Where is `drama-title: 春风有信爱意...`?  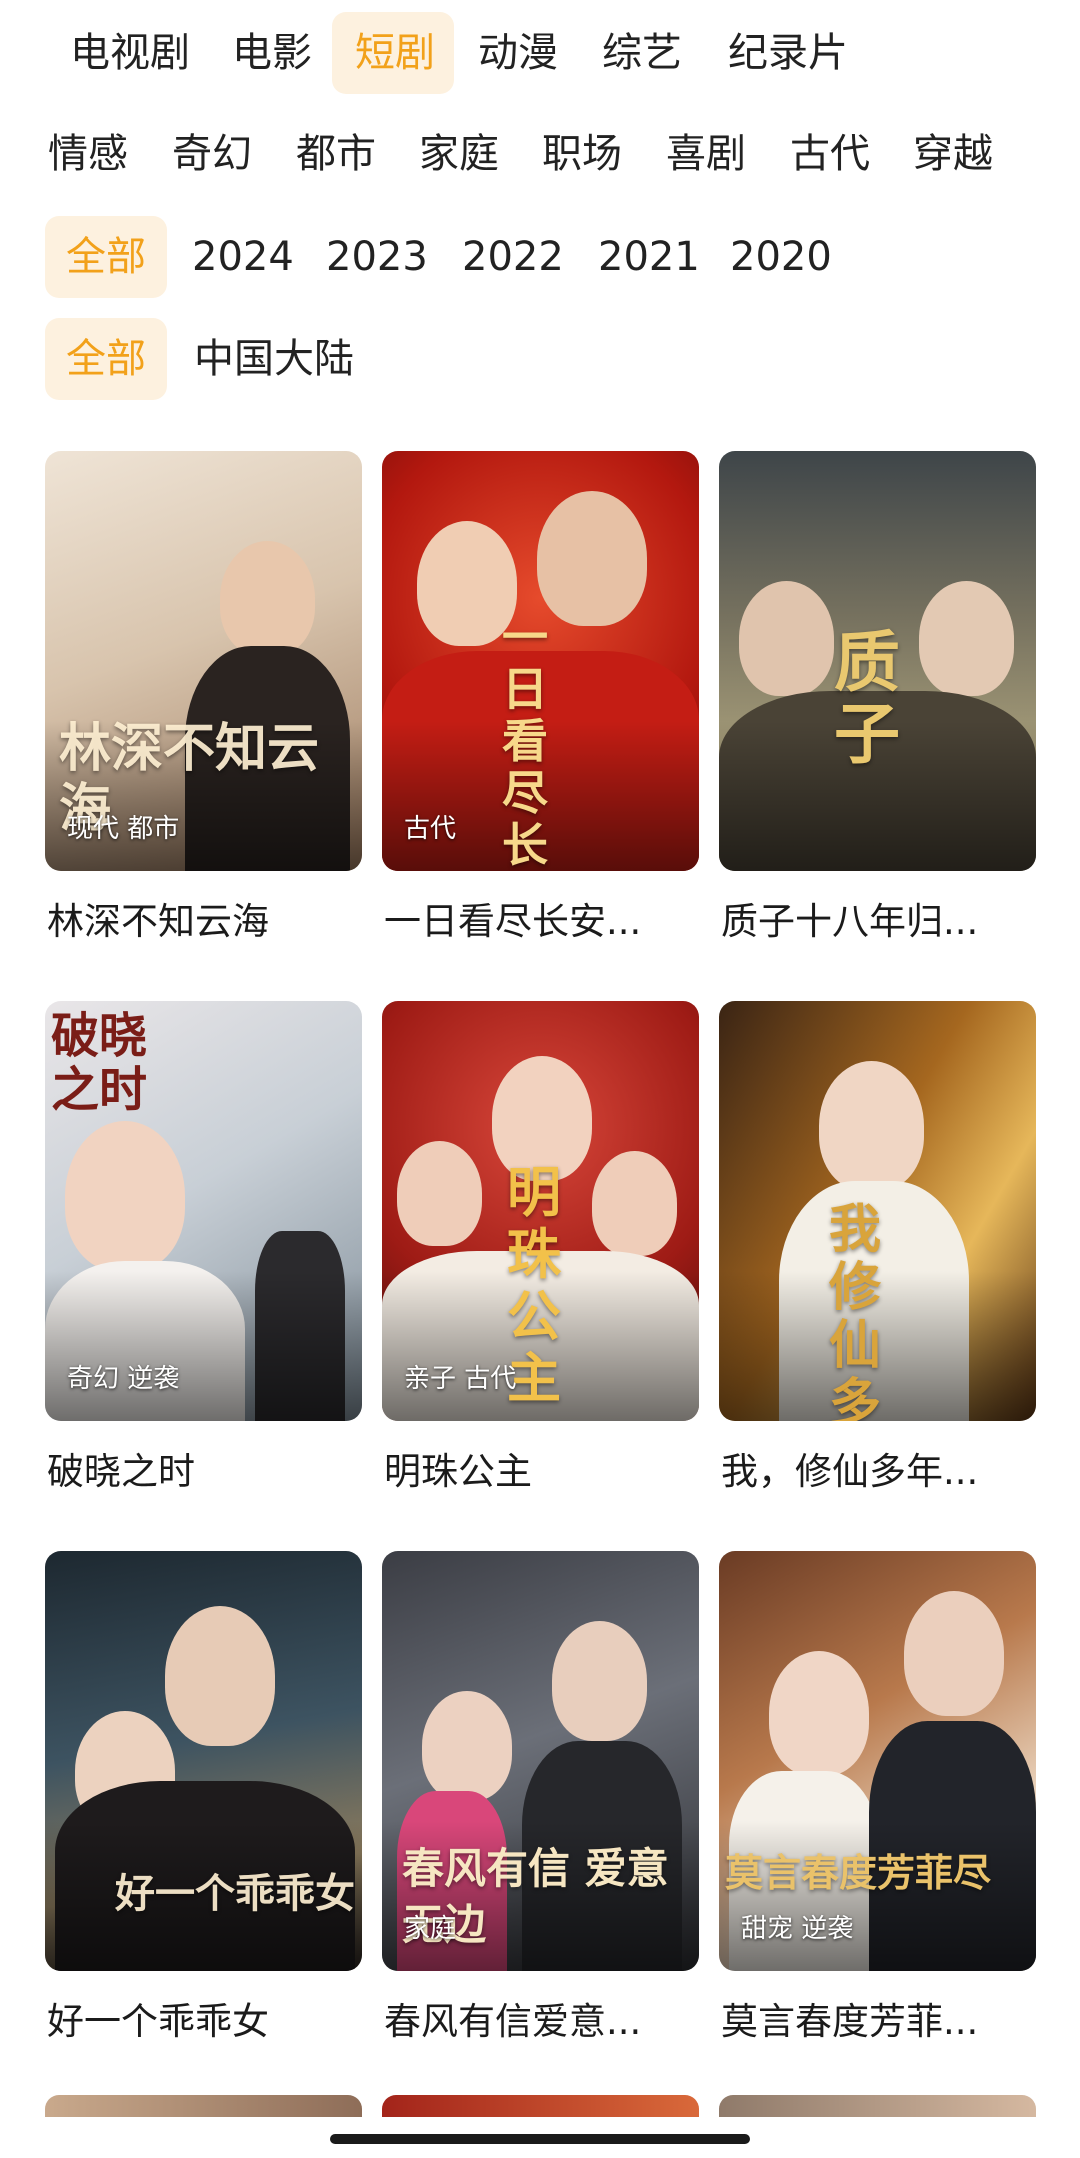 drama-title: 春风有信爱意... is located at coordinates (544, 2018).